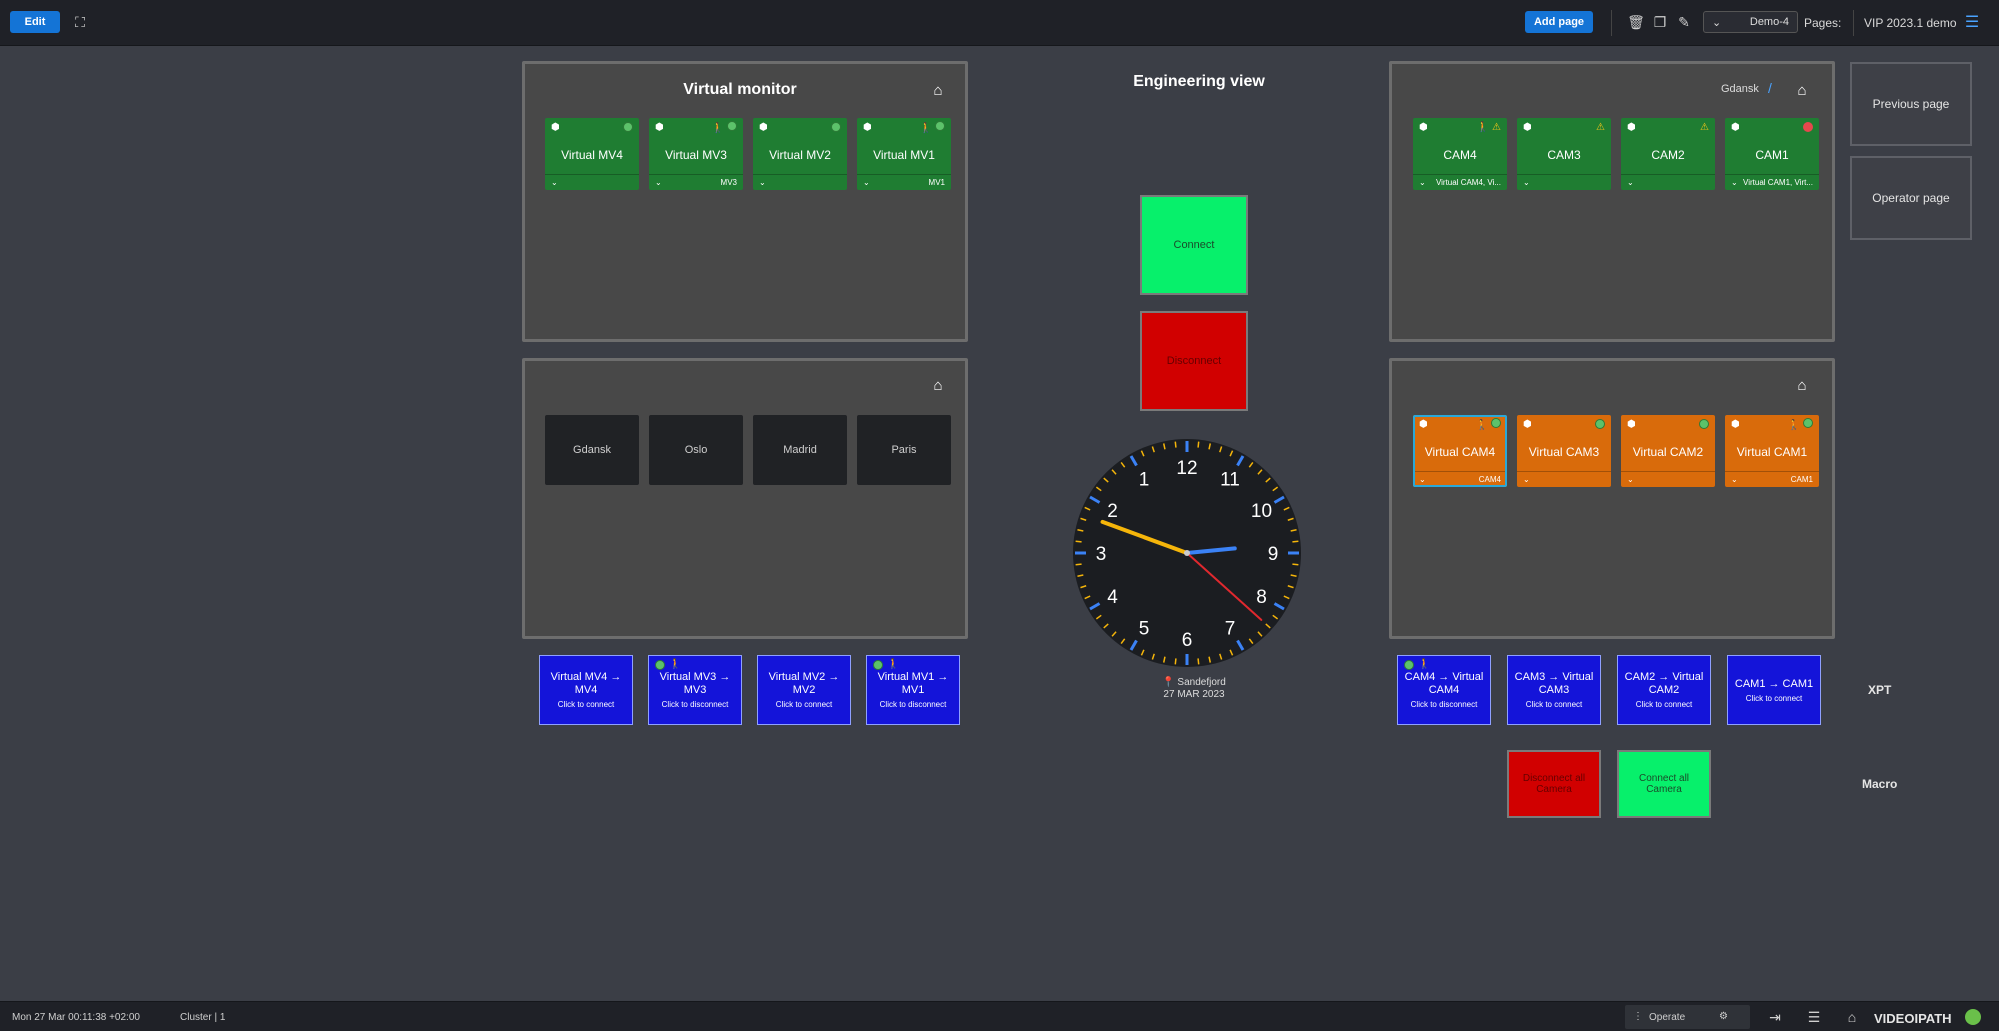 The image size is (1999, 1031). What do you see at coordinates (1199, 81) in the screenshot?
I see `page-title: Engineering view` at bounding box center [1199, 81].